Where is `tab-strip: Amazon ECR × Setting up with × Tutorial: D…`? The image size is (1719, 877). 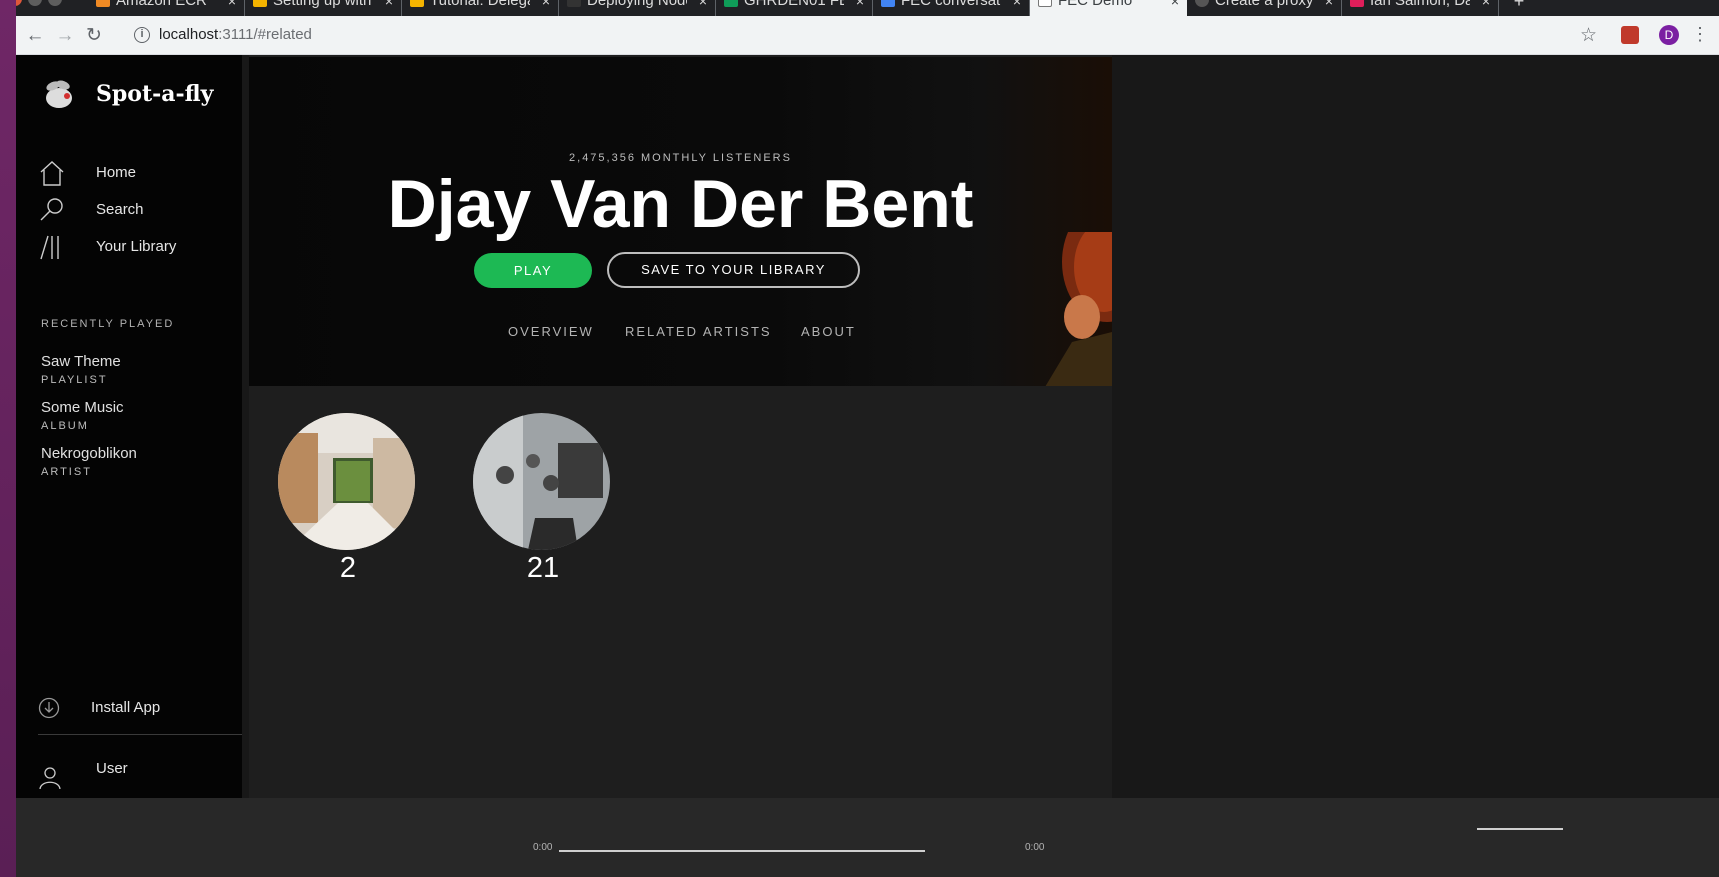 tab-strip: Amazon ECR × Setting up with × Tutorial: D… is located at coordinates (867, 8).